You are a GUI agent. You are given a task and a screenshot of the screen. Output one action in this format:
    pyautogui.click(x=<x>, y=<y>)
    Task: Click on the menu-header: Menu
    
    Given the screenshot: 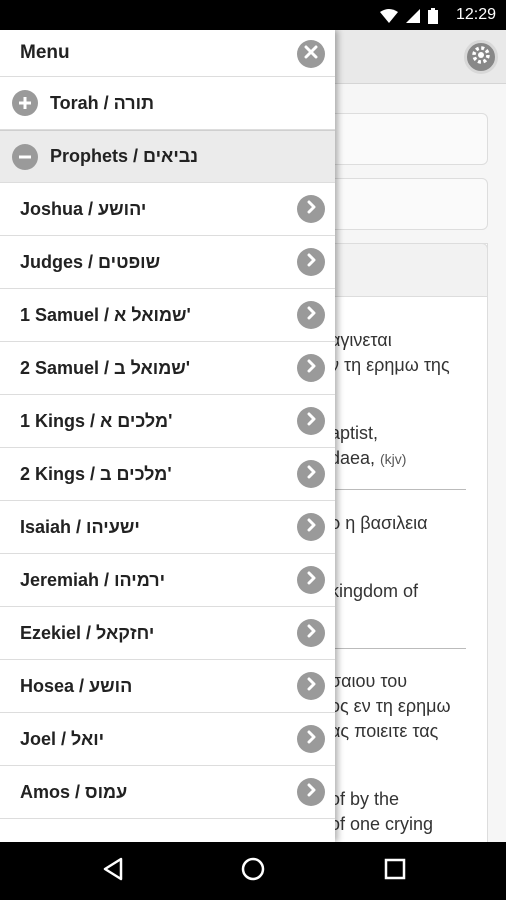 What is the action you would take?
    pyautogui.click(x=167, y=53)
    